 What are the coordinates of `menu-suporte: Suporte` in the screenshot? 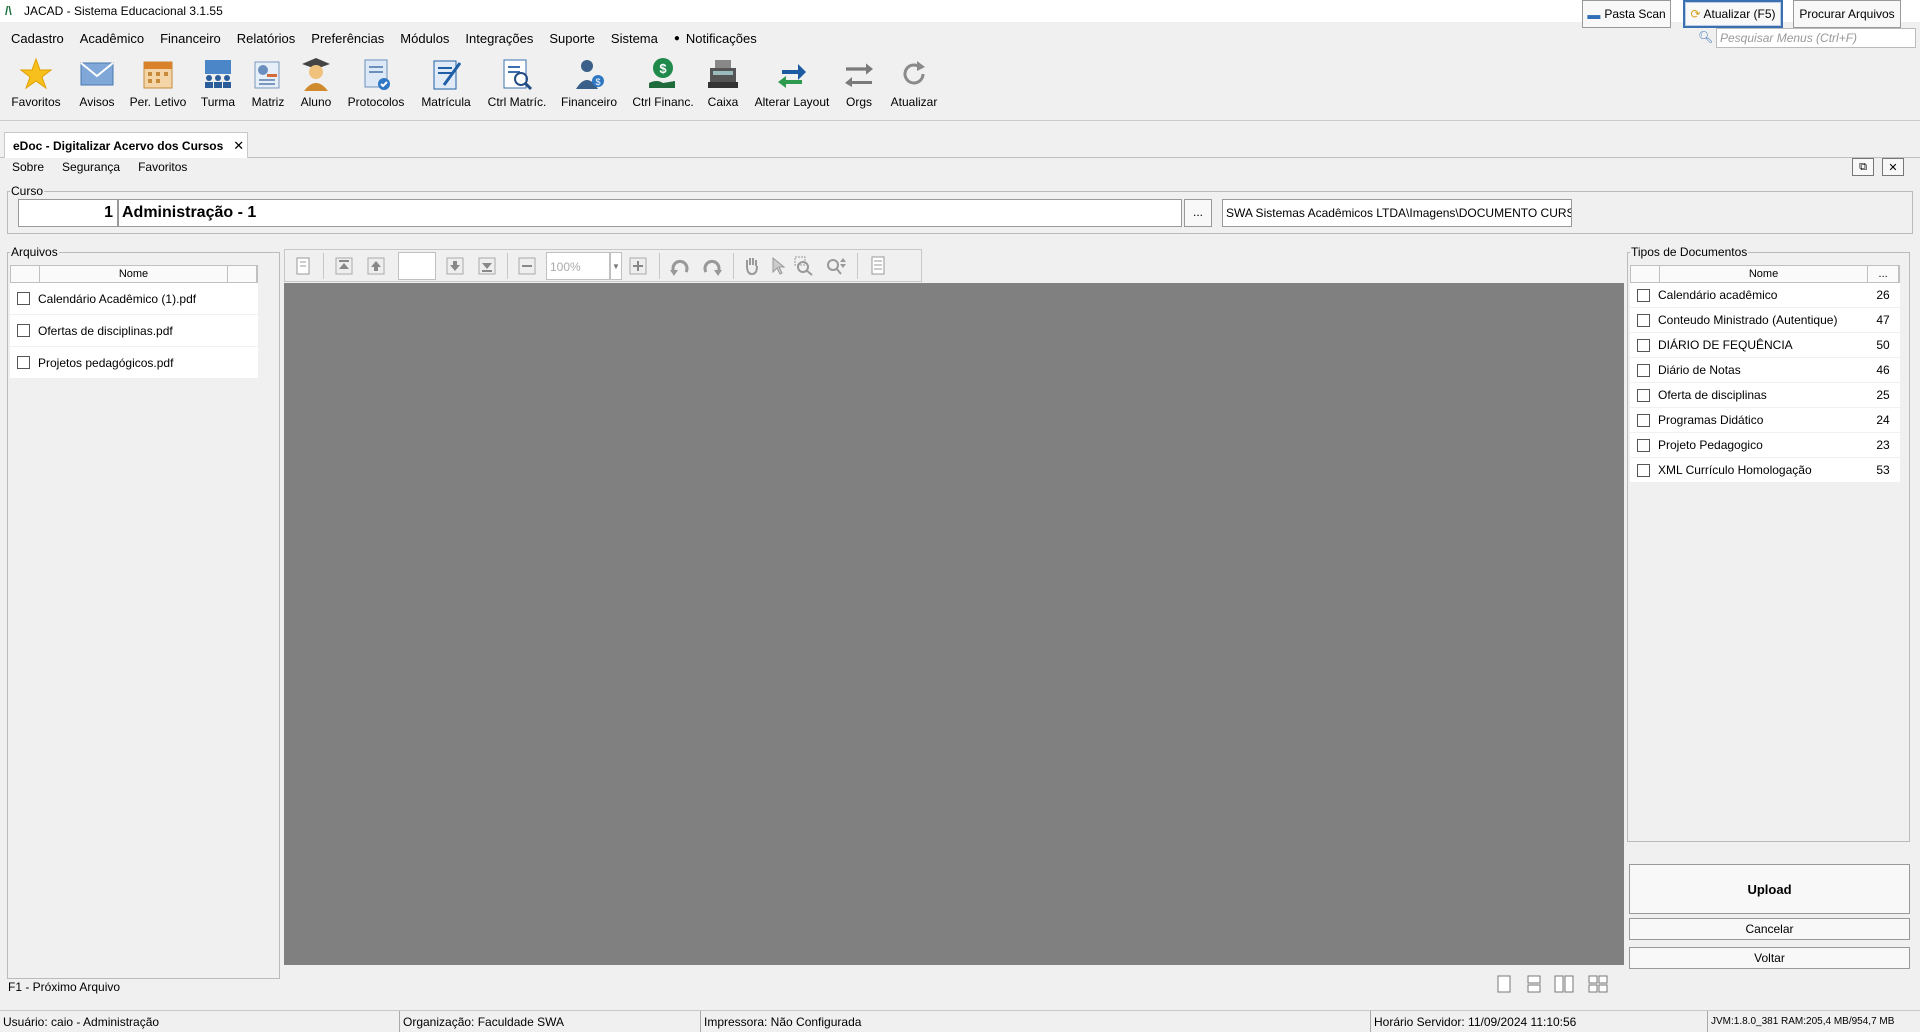 It's located at (572, 38).